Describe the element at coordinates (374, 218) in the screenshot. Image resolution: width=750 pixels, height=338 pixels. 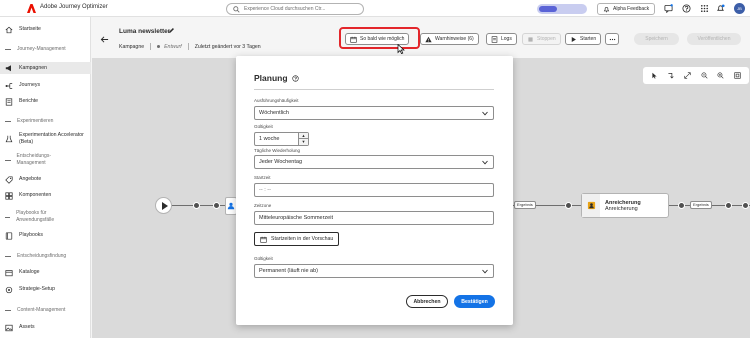
I see `timezone-input: Mitteleuropäische Sommerzeit` at that location.